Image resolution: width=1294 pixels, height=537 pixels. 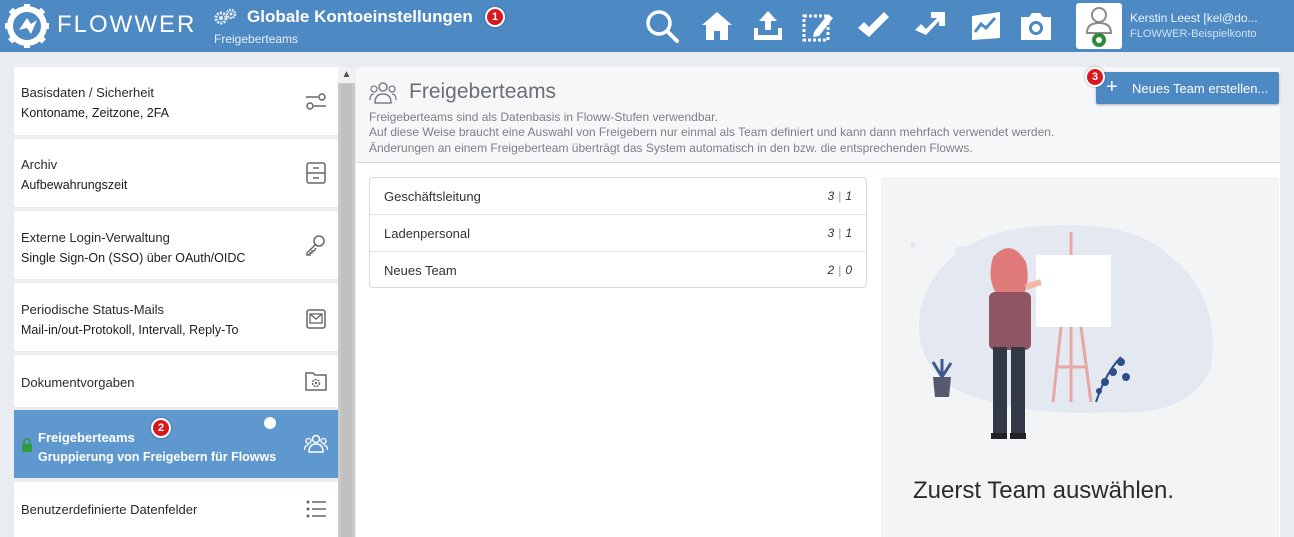 What do you see at coordinates (27, 26) in the screenshot?
I see `flowwer-logo-icon` at bounding box center [27, 26].